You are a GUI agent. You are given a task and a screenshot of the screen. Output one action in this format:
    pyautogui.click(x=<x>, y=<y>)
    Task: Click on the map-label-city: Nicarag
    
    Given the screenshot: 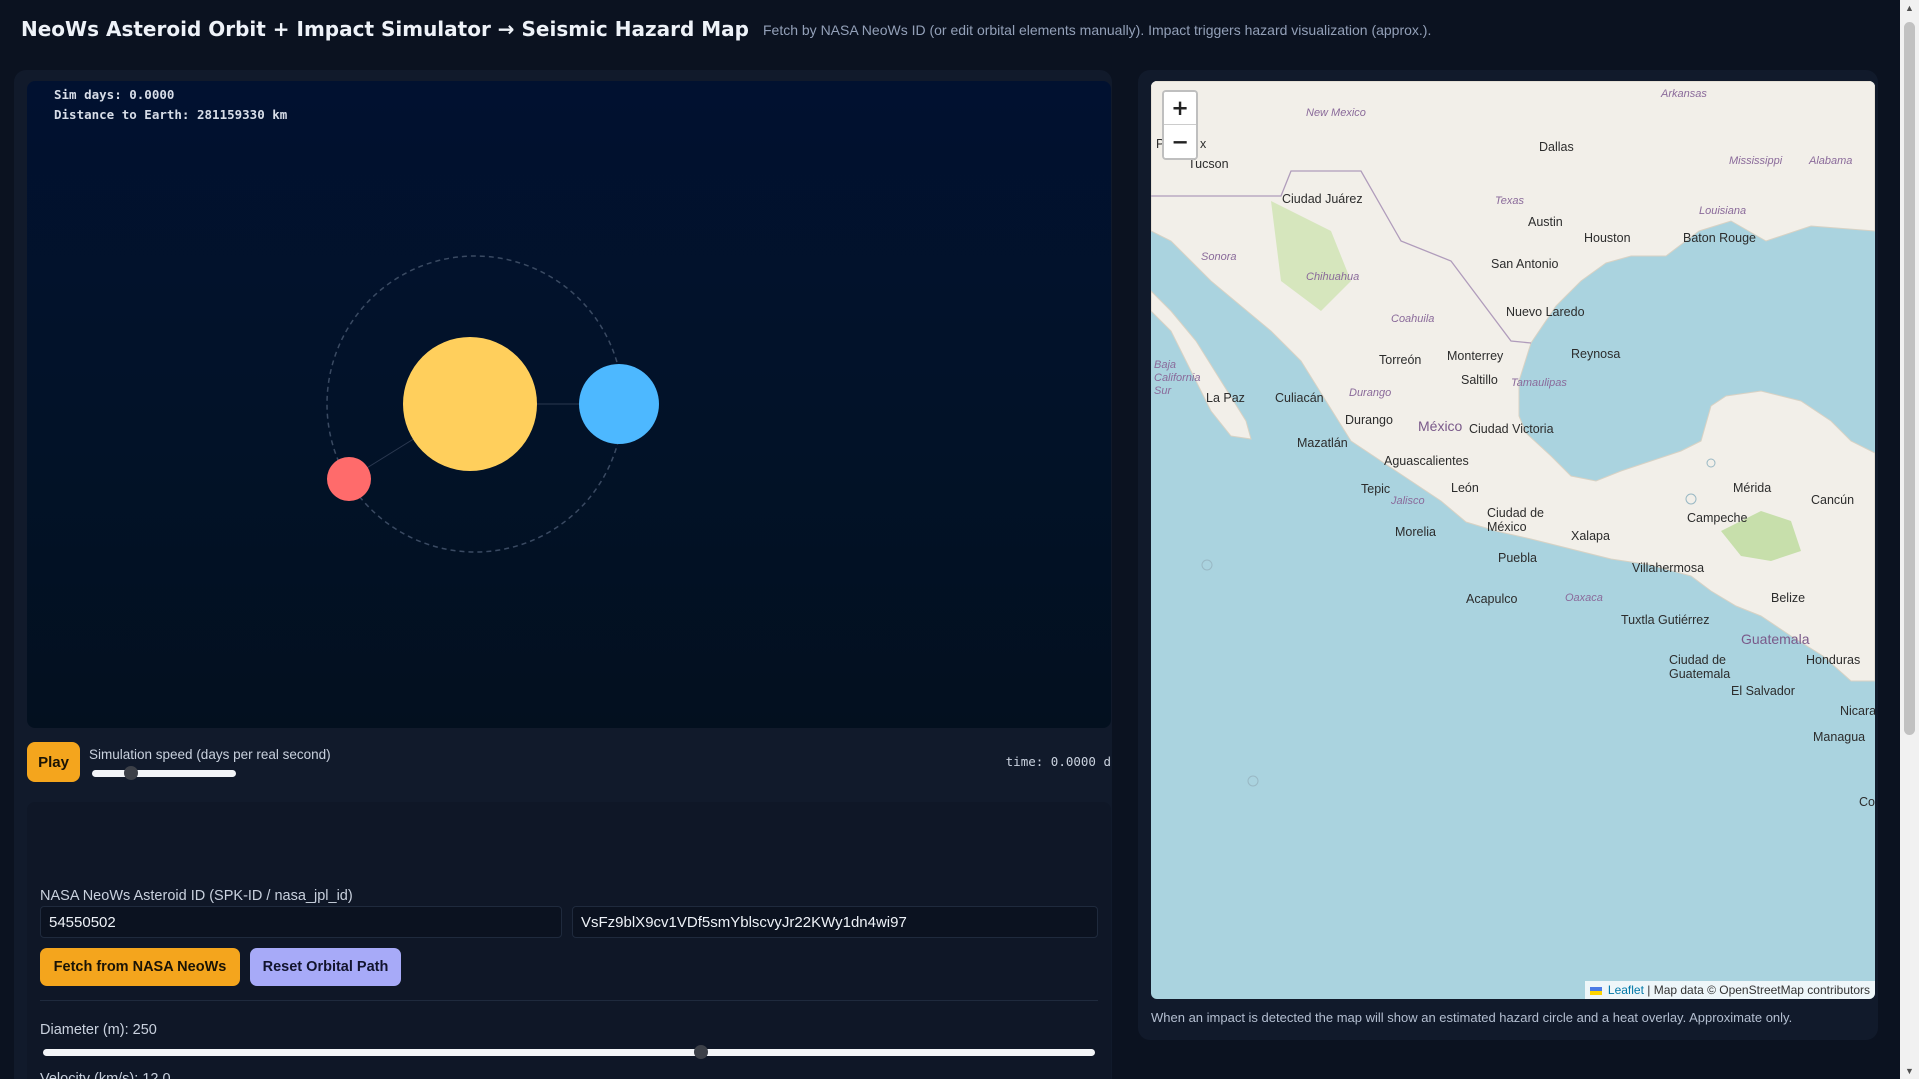 What is the action you would take?
    pyautogui.click(x=1857, y=711)
    